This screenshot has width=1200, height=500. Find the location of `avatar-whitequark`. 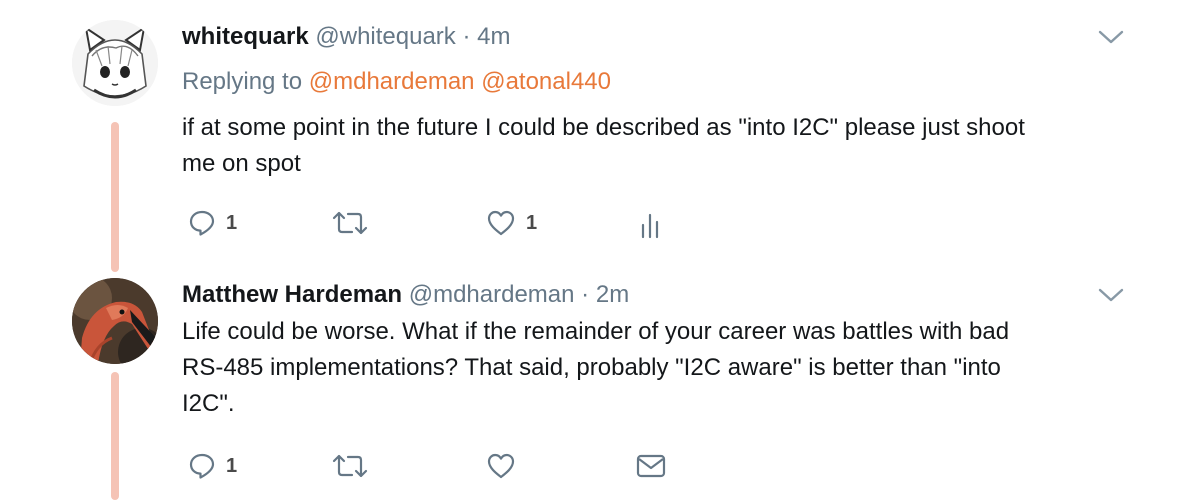

avatar-whitequark is located at coordinates (115, 63).